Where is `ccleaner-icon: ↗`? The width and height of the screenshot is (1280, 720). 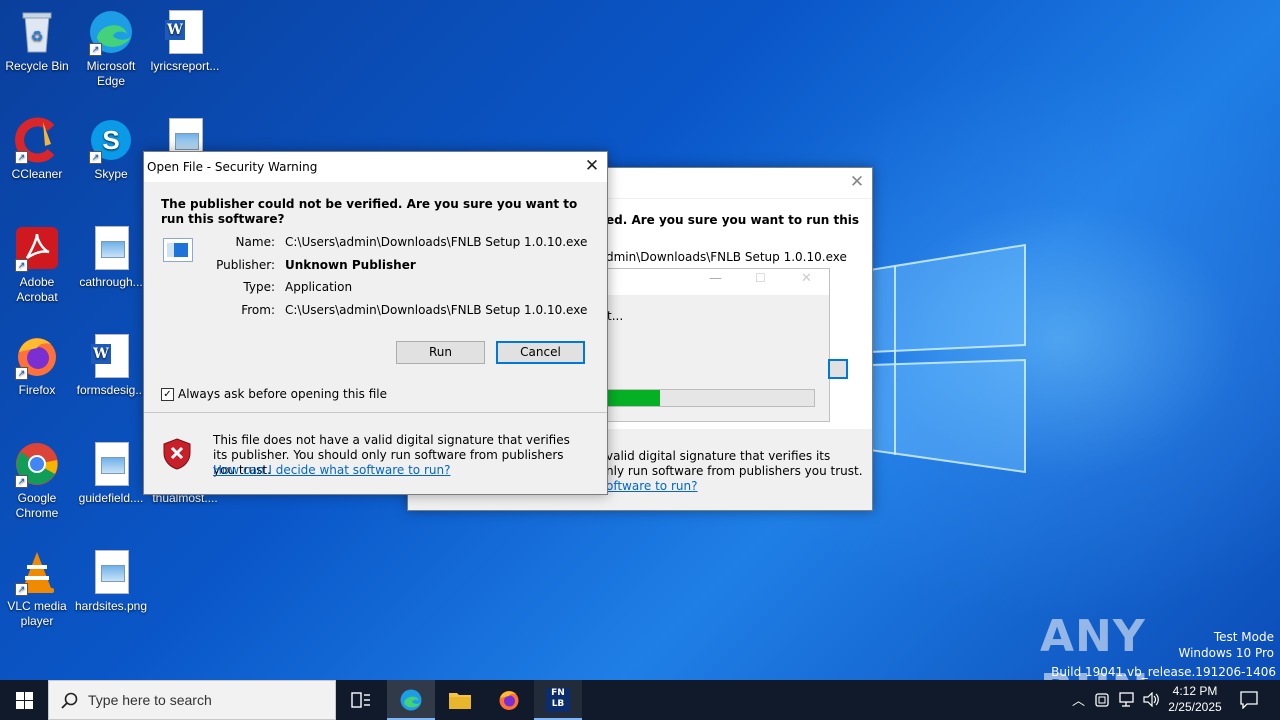
ccleaner-icon: ↗ is located at coordinates (37, 140).